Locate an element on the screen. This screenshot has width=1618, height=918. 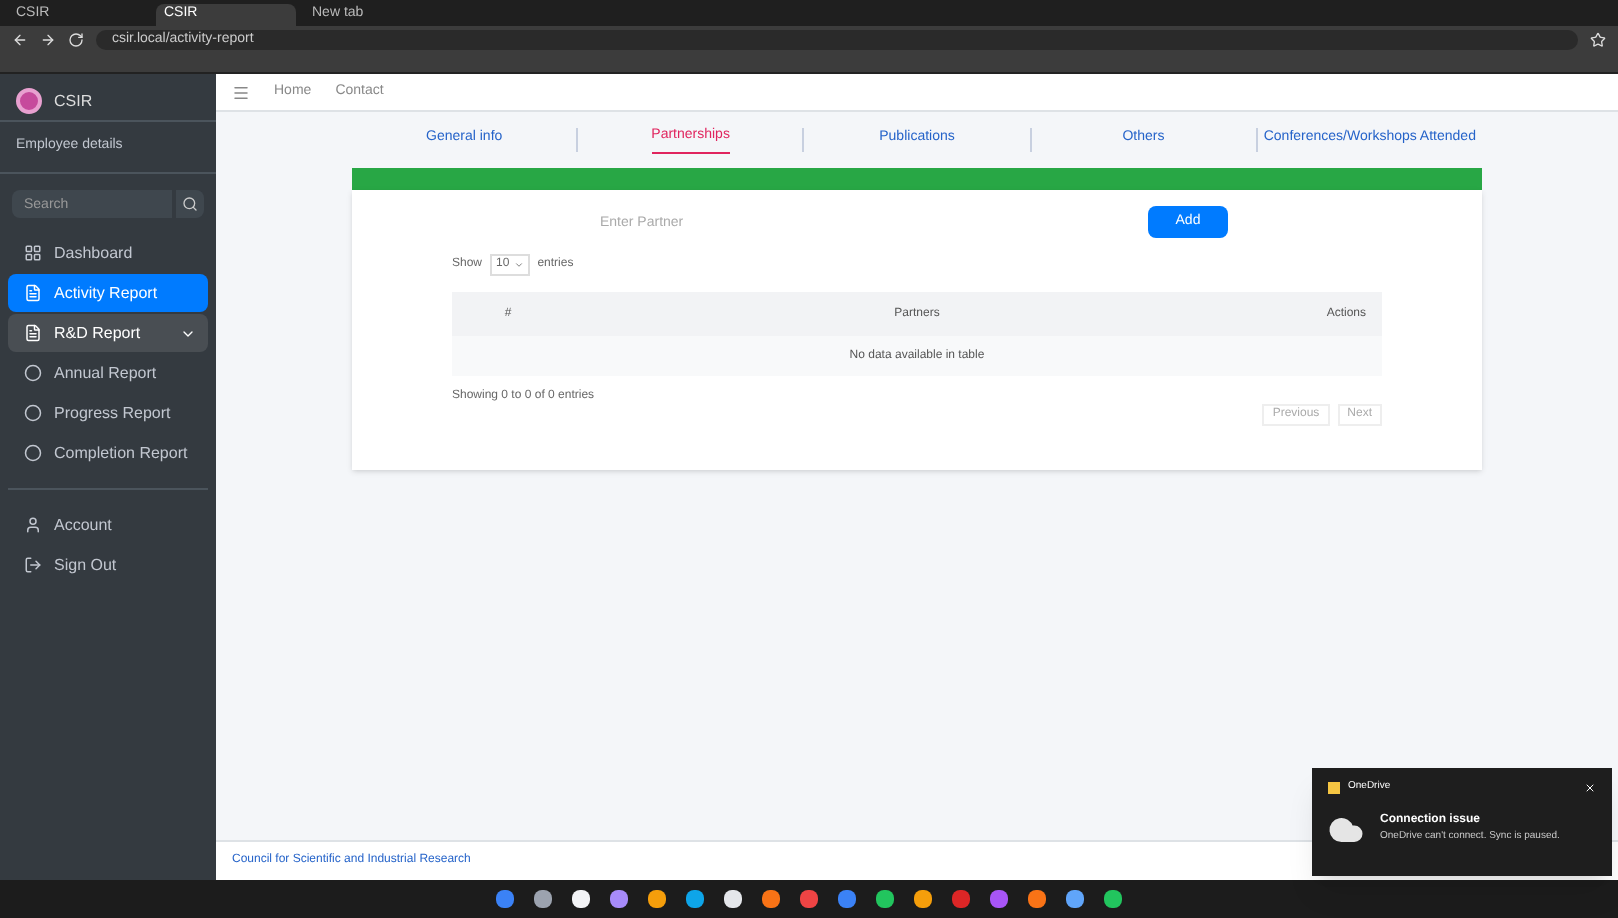
sidebar-item: R&D Report is located at coordinates (108, 333).